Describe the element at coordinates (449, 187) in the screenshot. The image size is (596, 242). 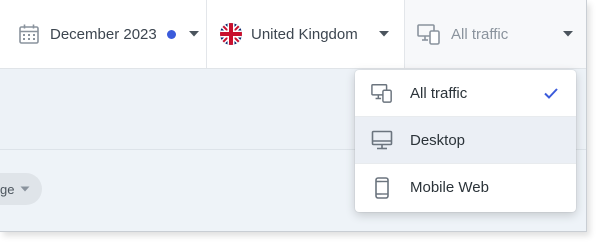
I see `menu-item-label: Mobile Web` at that location.